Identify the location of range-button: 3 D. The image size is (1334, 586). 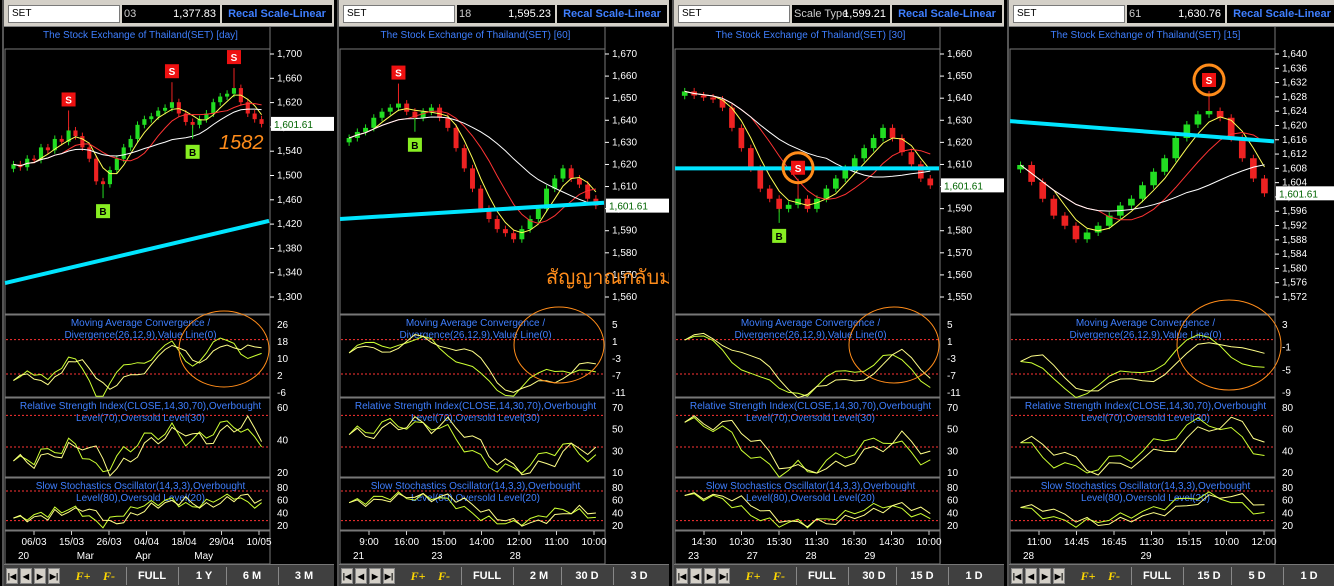
(639, 576).